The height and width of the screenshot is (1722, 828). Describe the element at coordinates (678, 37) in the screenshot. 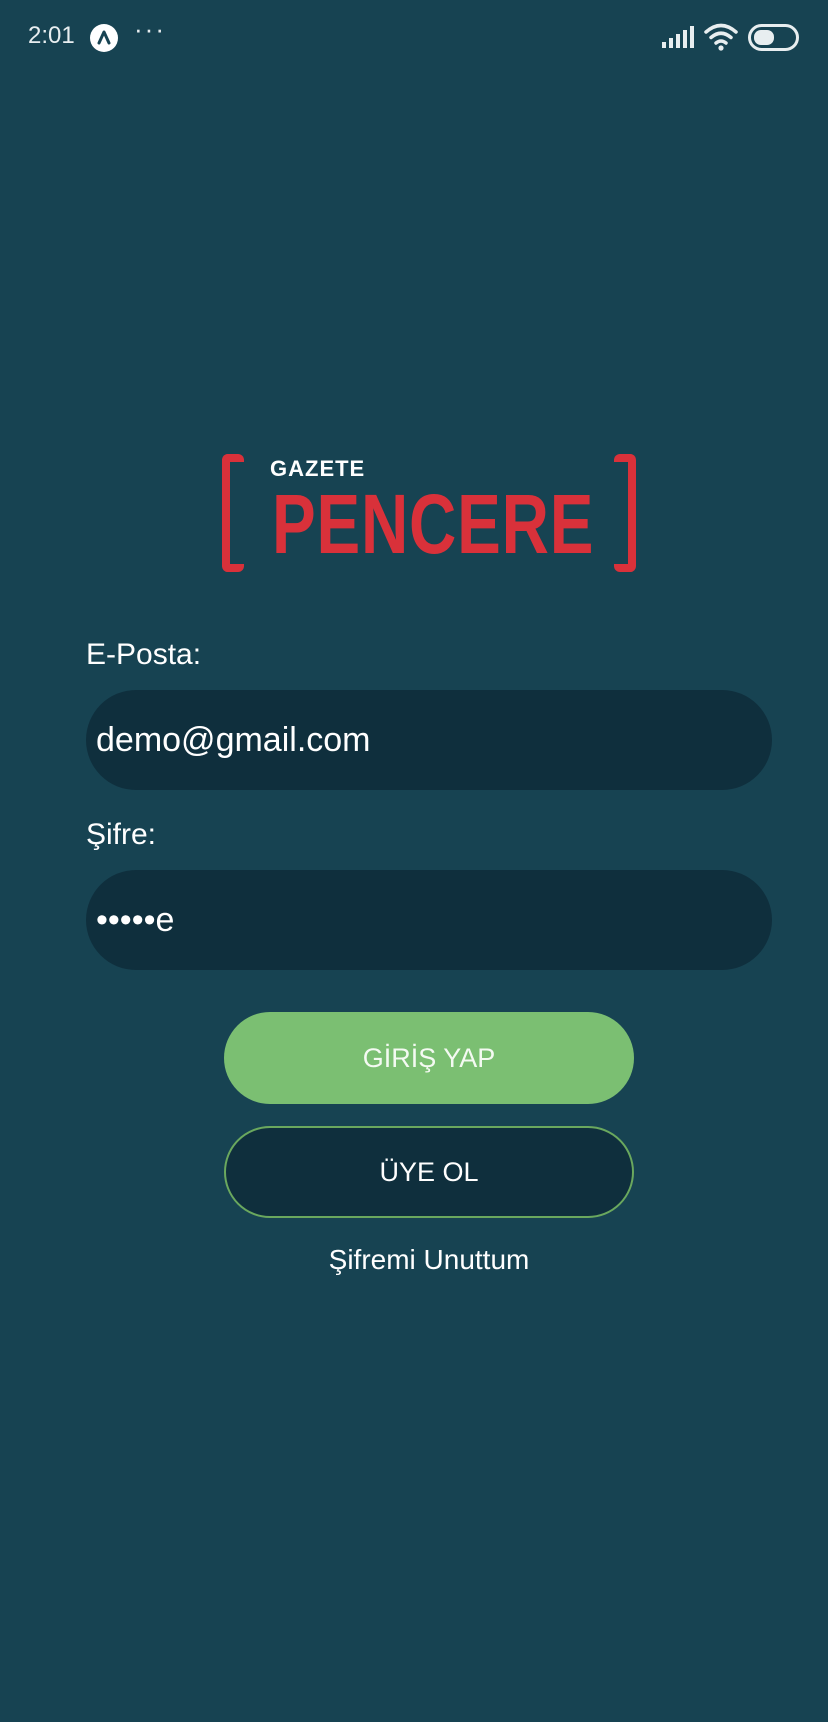

I see `signal-icon` at that location.